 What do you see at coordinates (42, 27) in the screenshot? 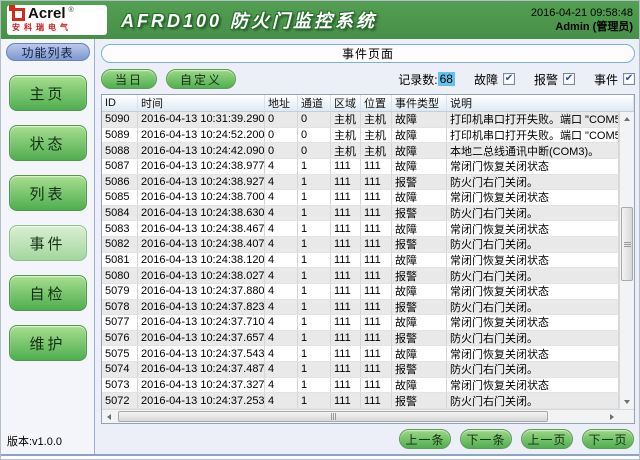
I see `logo-subtitle: 安科瑞电气` at bounding box center [42, 27].